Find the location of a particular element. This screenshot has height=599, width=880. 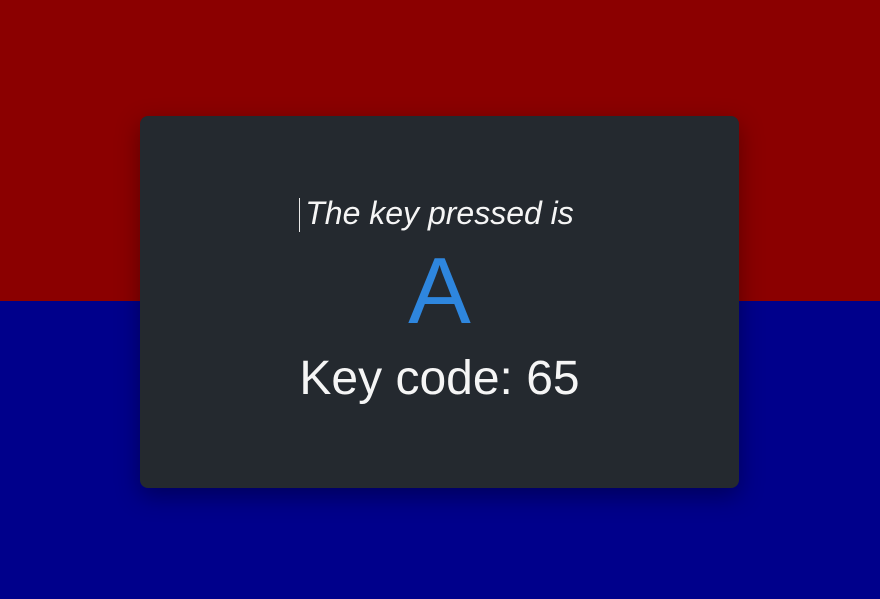

pressed-key: A is located at coordinates (439, 290).